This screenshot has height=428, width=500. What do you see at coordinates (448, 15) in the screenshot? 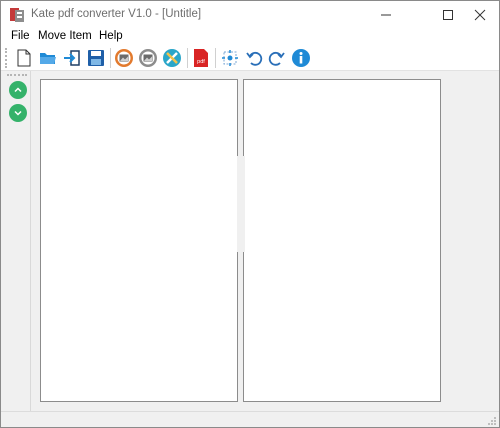
I see `maximize-icon` at bounding box center [448, 15].